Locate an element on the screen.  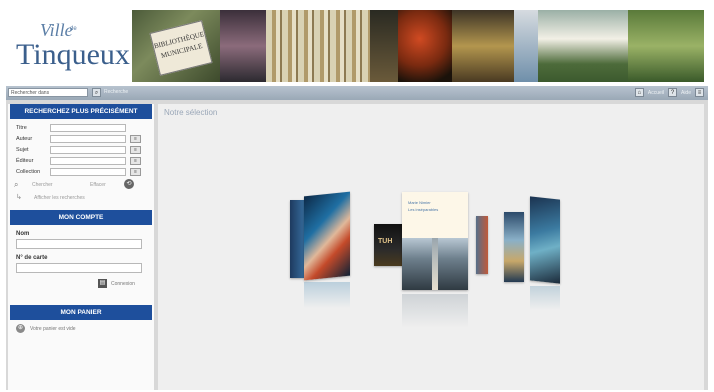
home-link: Accueil is located at coordinates (656, 93).